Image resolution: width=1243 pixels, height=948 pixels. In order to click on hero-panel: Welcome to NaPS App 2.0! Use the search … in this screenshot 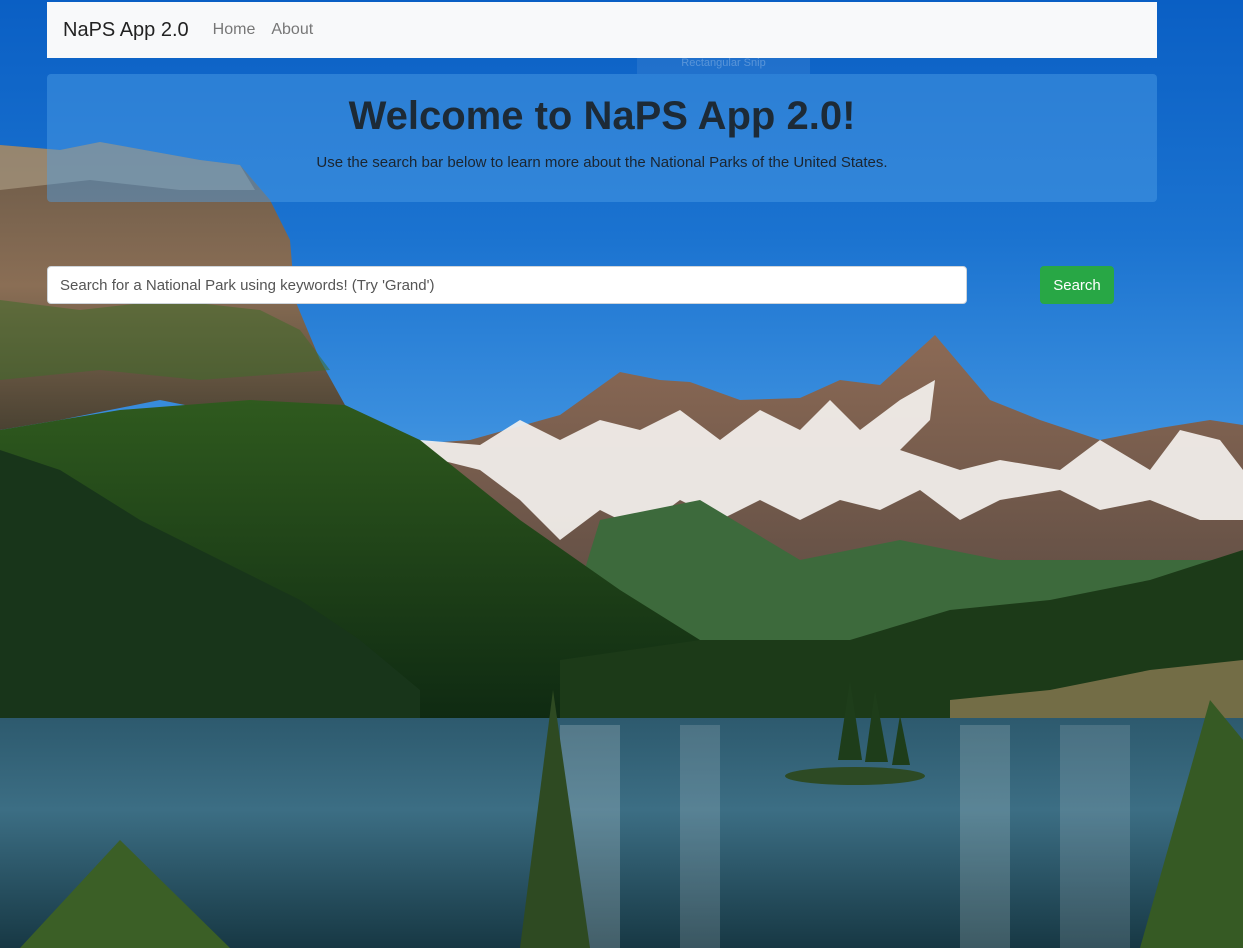, I will do `click(602, 138)`.